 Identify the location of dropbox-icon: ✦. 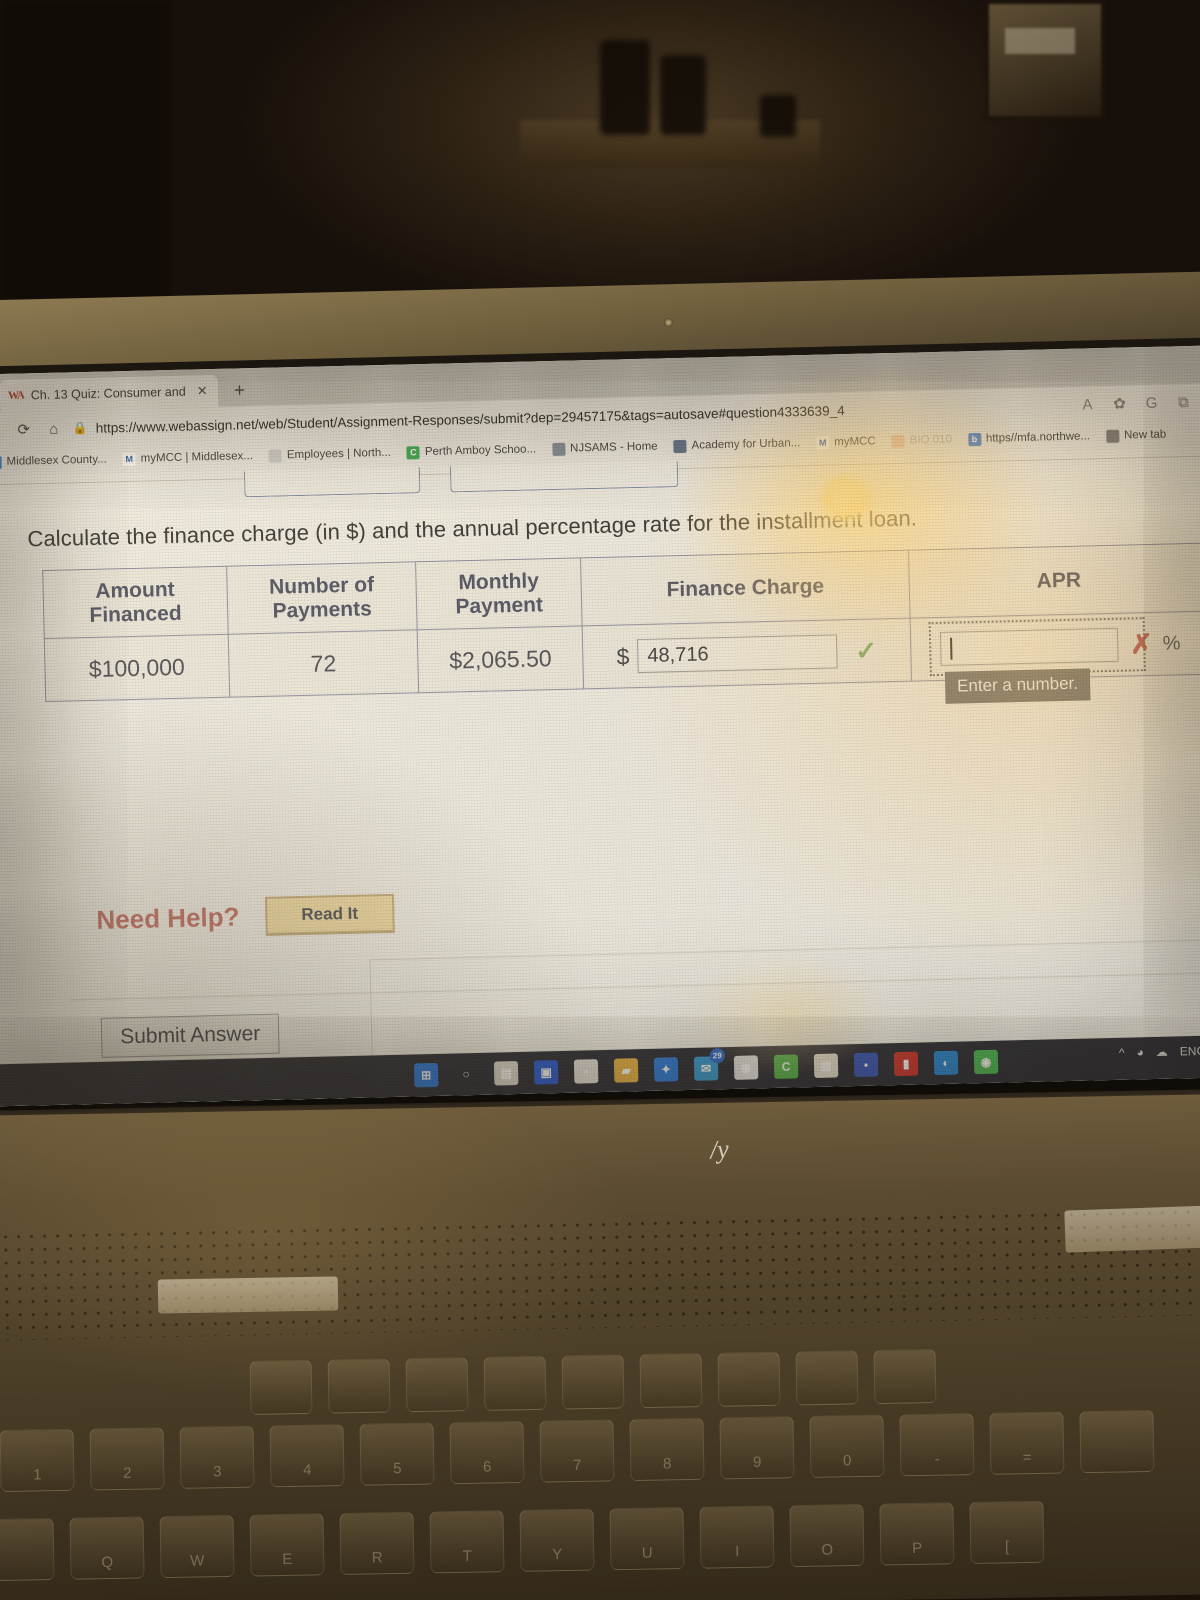
(666, 1069).